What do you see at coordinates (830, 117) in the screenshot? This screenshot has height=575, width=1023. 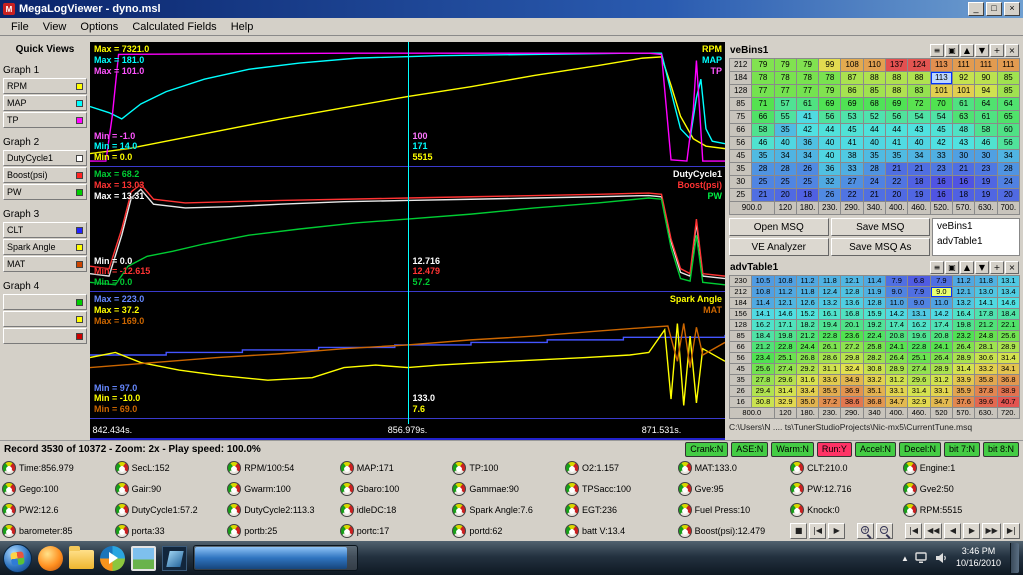 I see `table-cell: 56` at bounding box center [830, 117].